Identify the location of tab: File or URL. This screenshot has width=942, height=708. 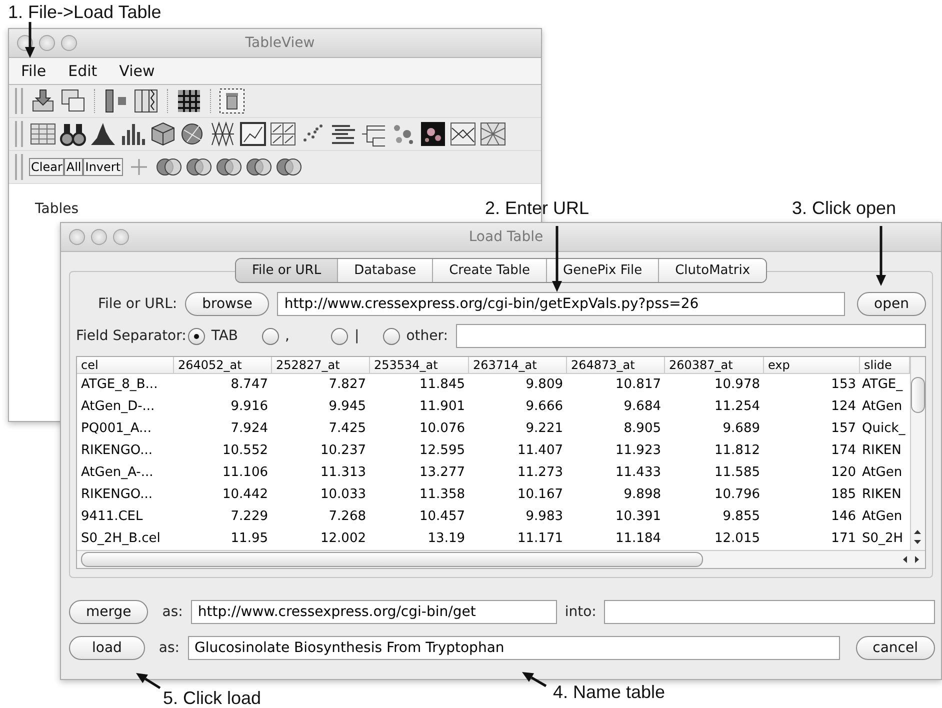
(287, 270).